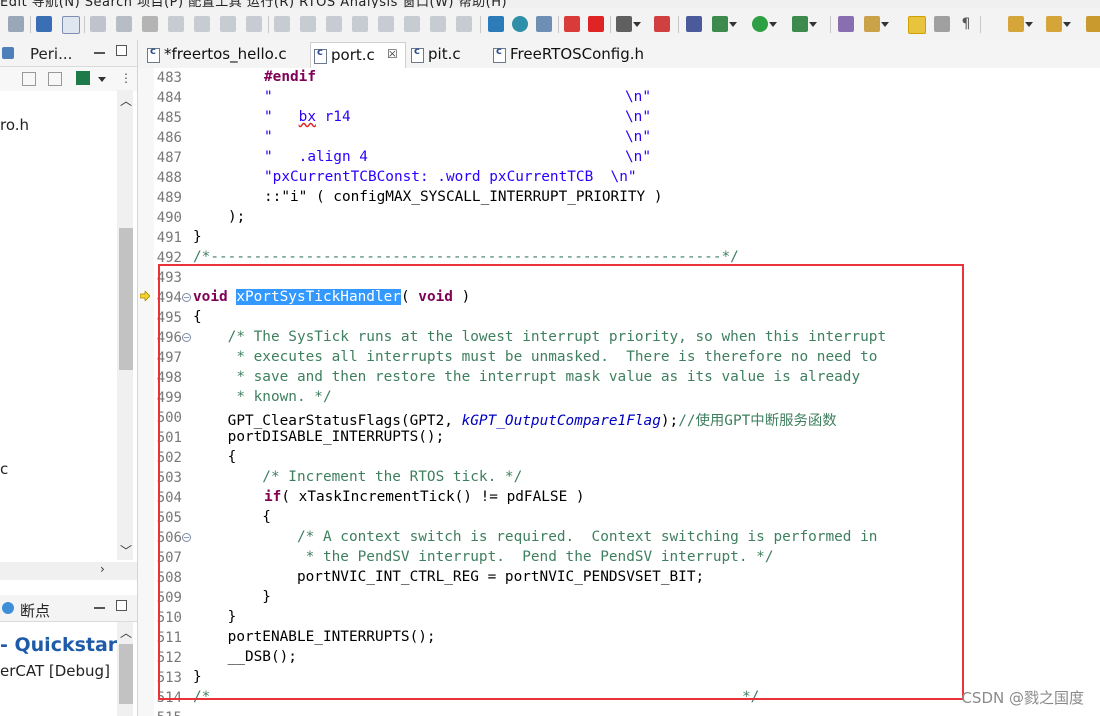 This screenshot has width=1100, height=716. I want to click on suspend-icon, so click(124, 24).